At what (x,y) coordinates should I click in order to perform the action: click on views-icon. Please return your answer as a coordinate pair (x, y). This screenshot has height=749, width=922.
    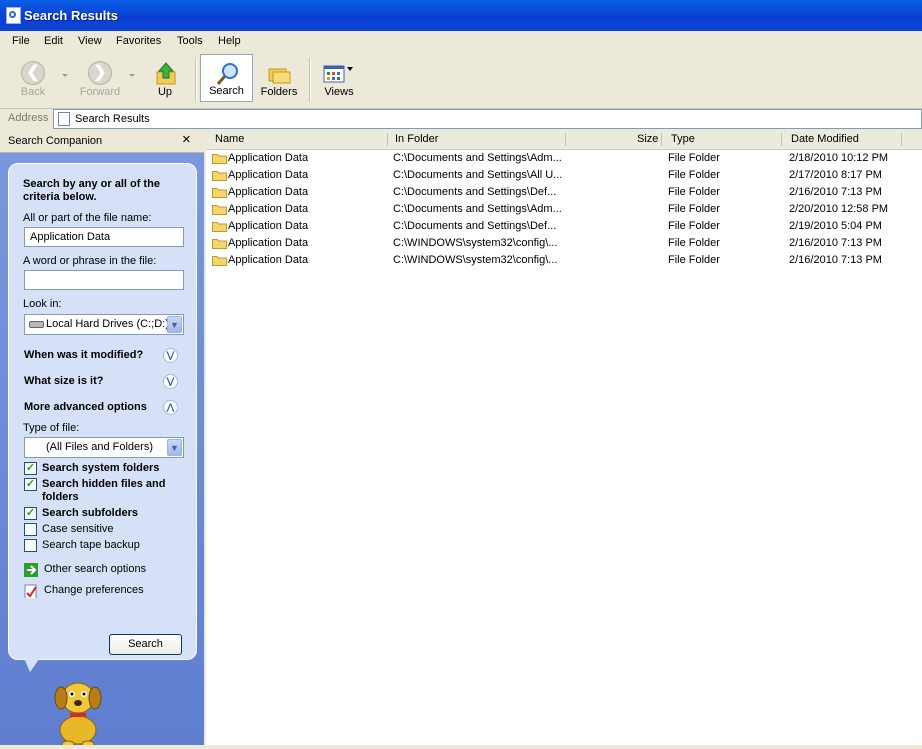
    Looking at the image, I should click on (338, 74).